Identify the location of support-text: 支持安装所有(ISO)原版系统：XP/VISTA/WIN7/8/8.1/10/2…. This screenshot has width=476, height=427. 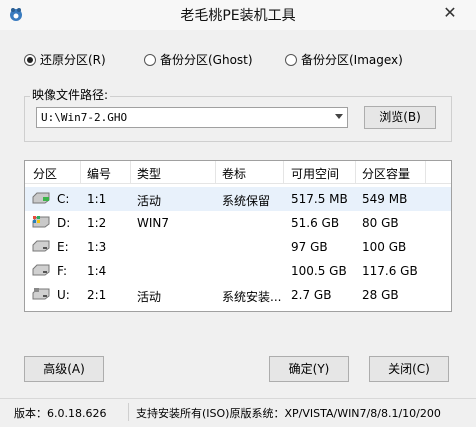
(288, 413).